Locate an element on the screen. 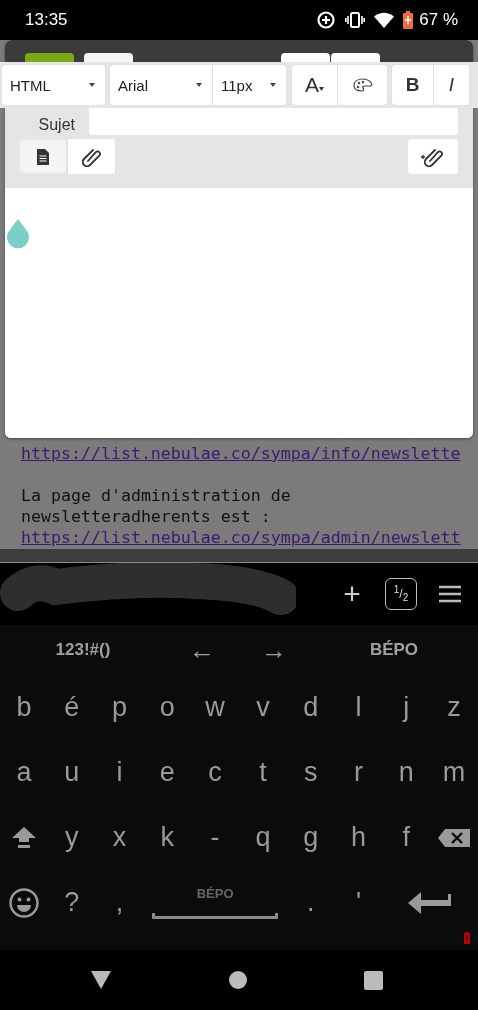 The image size is (478, 1010). key: b is located at coordinates (24, 707).